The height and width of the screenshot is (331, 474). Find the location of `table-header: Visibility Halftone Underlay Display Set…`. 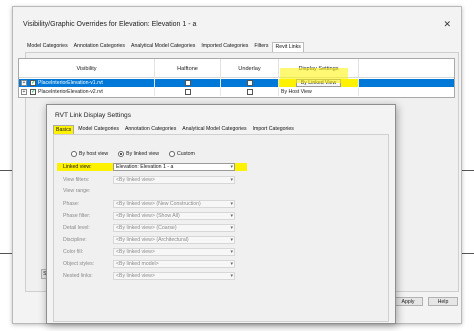

table-header: Visibility Halftone Underlay Display Set… is located at coordinates (236, 68).